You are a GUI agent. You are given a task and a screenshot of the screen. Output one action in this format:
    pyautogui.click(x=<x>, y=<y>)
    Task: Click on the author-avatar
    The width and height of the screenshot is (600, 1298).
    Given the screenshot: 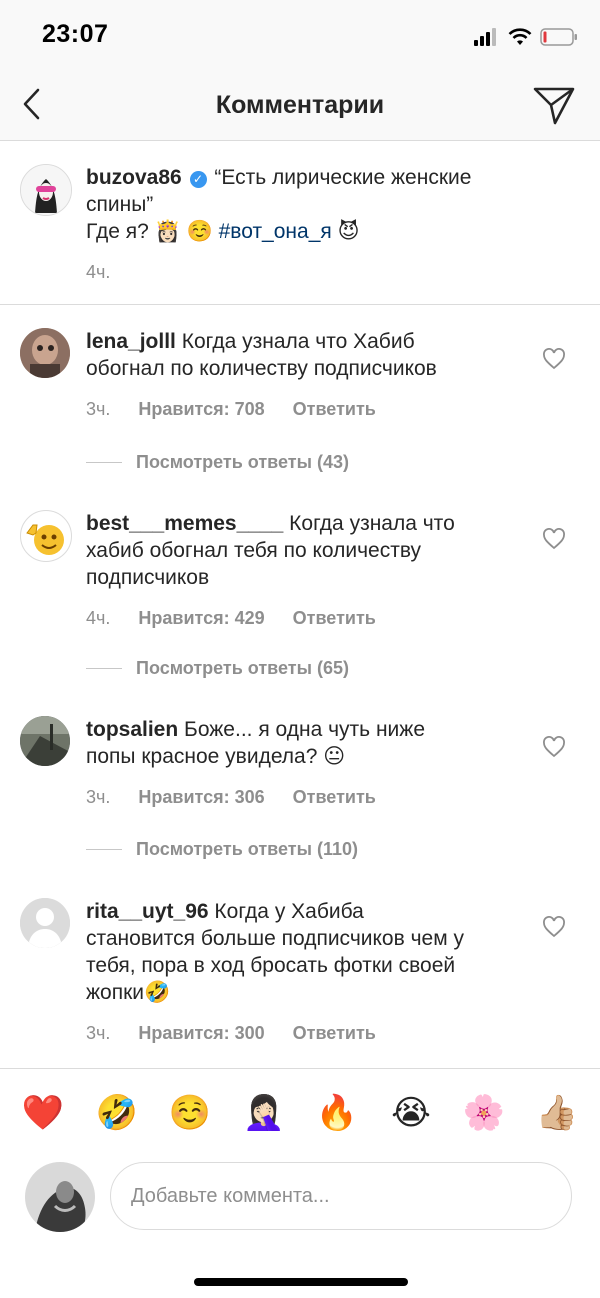 What is the action you would take?
    pyautogui.click(x=46, y=190)
    